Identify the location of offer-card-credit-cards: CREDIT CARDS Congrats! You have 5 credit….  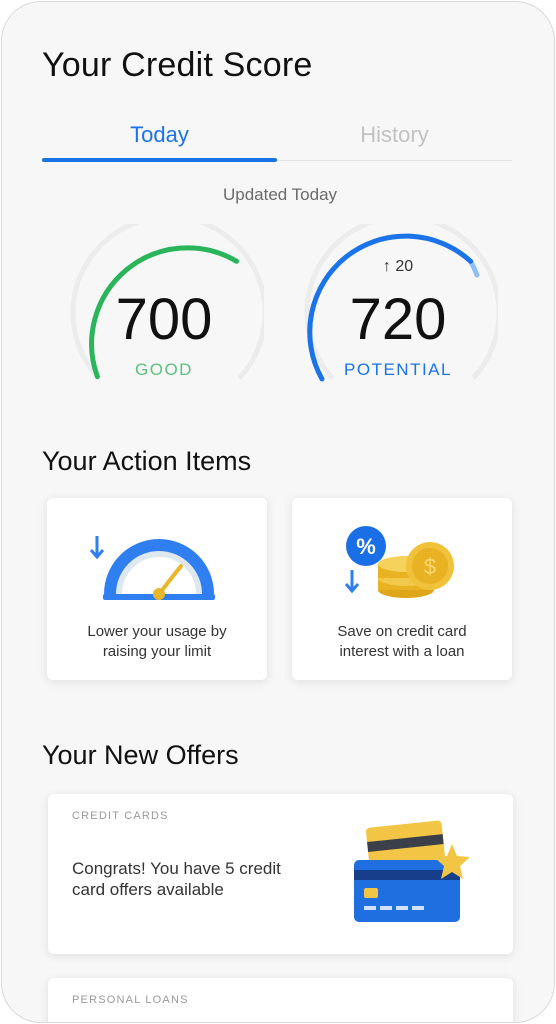
(280, 874).